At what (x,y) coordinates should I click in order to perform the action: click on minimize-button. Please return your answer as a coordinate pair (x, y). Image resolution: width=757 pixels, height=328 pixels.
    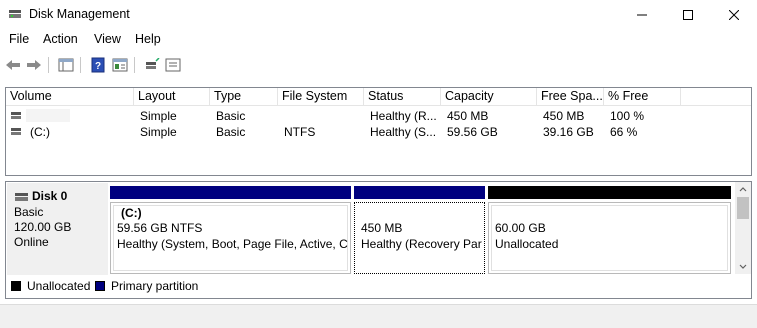
    Looking at the image, I should click on (642, 14).